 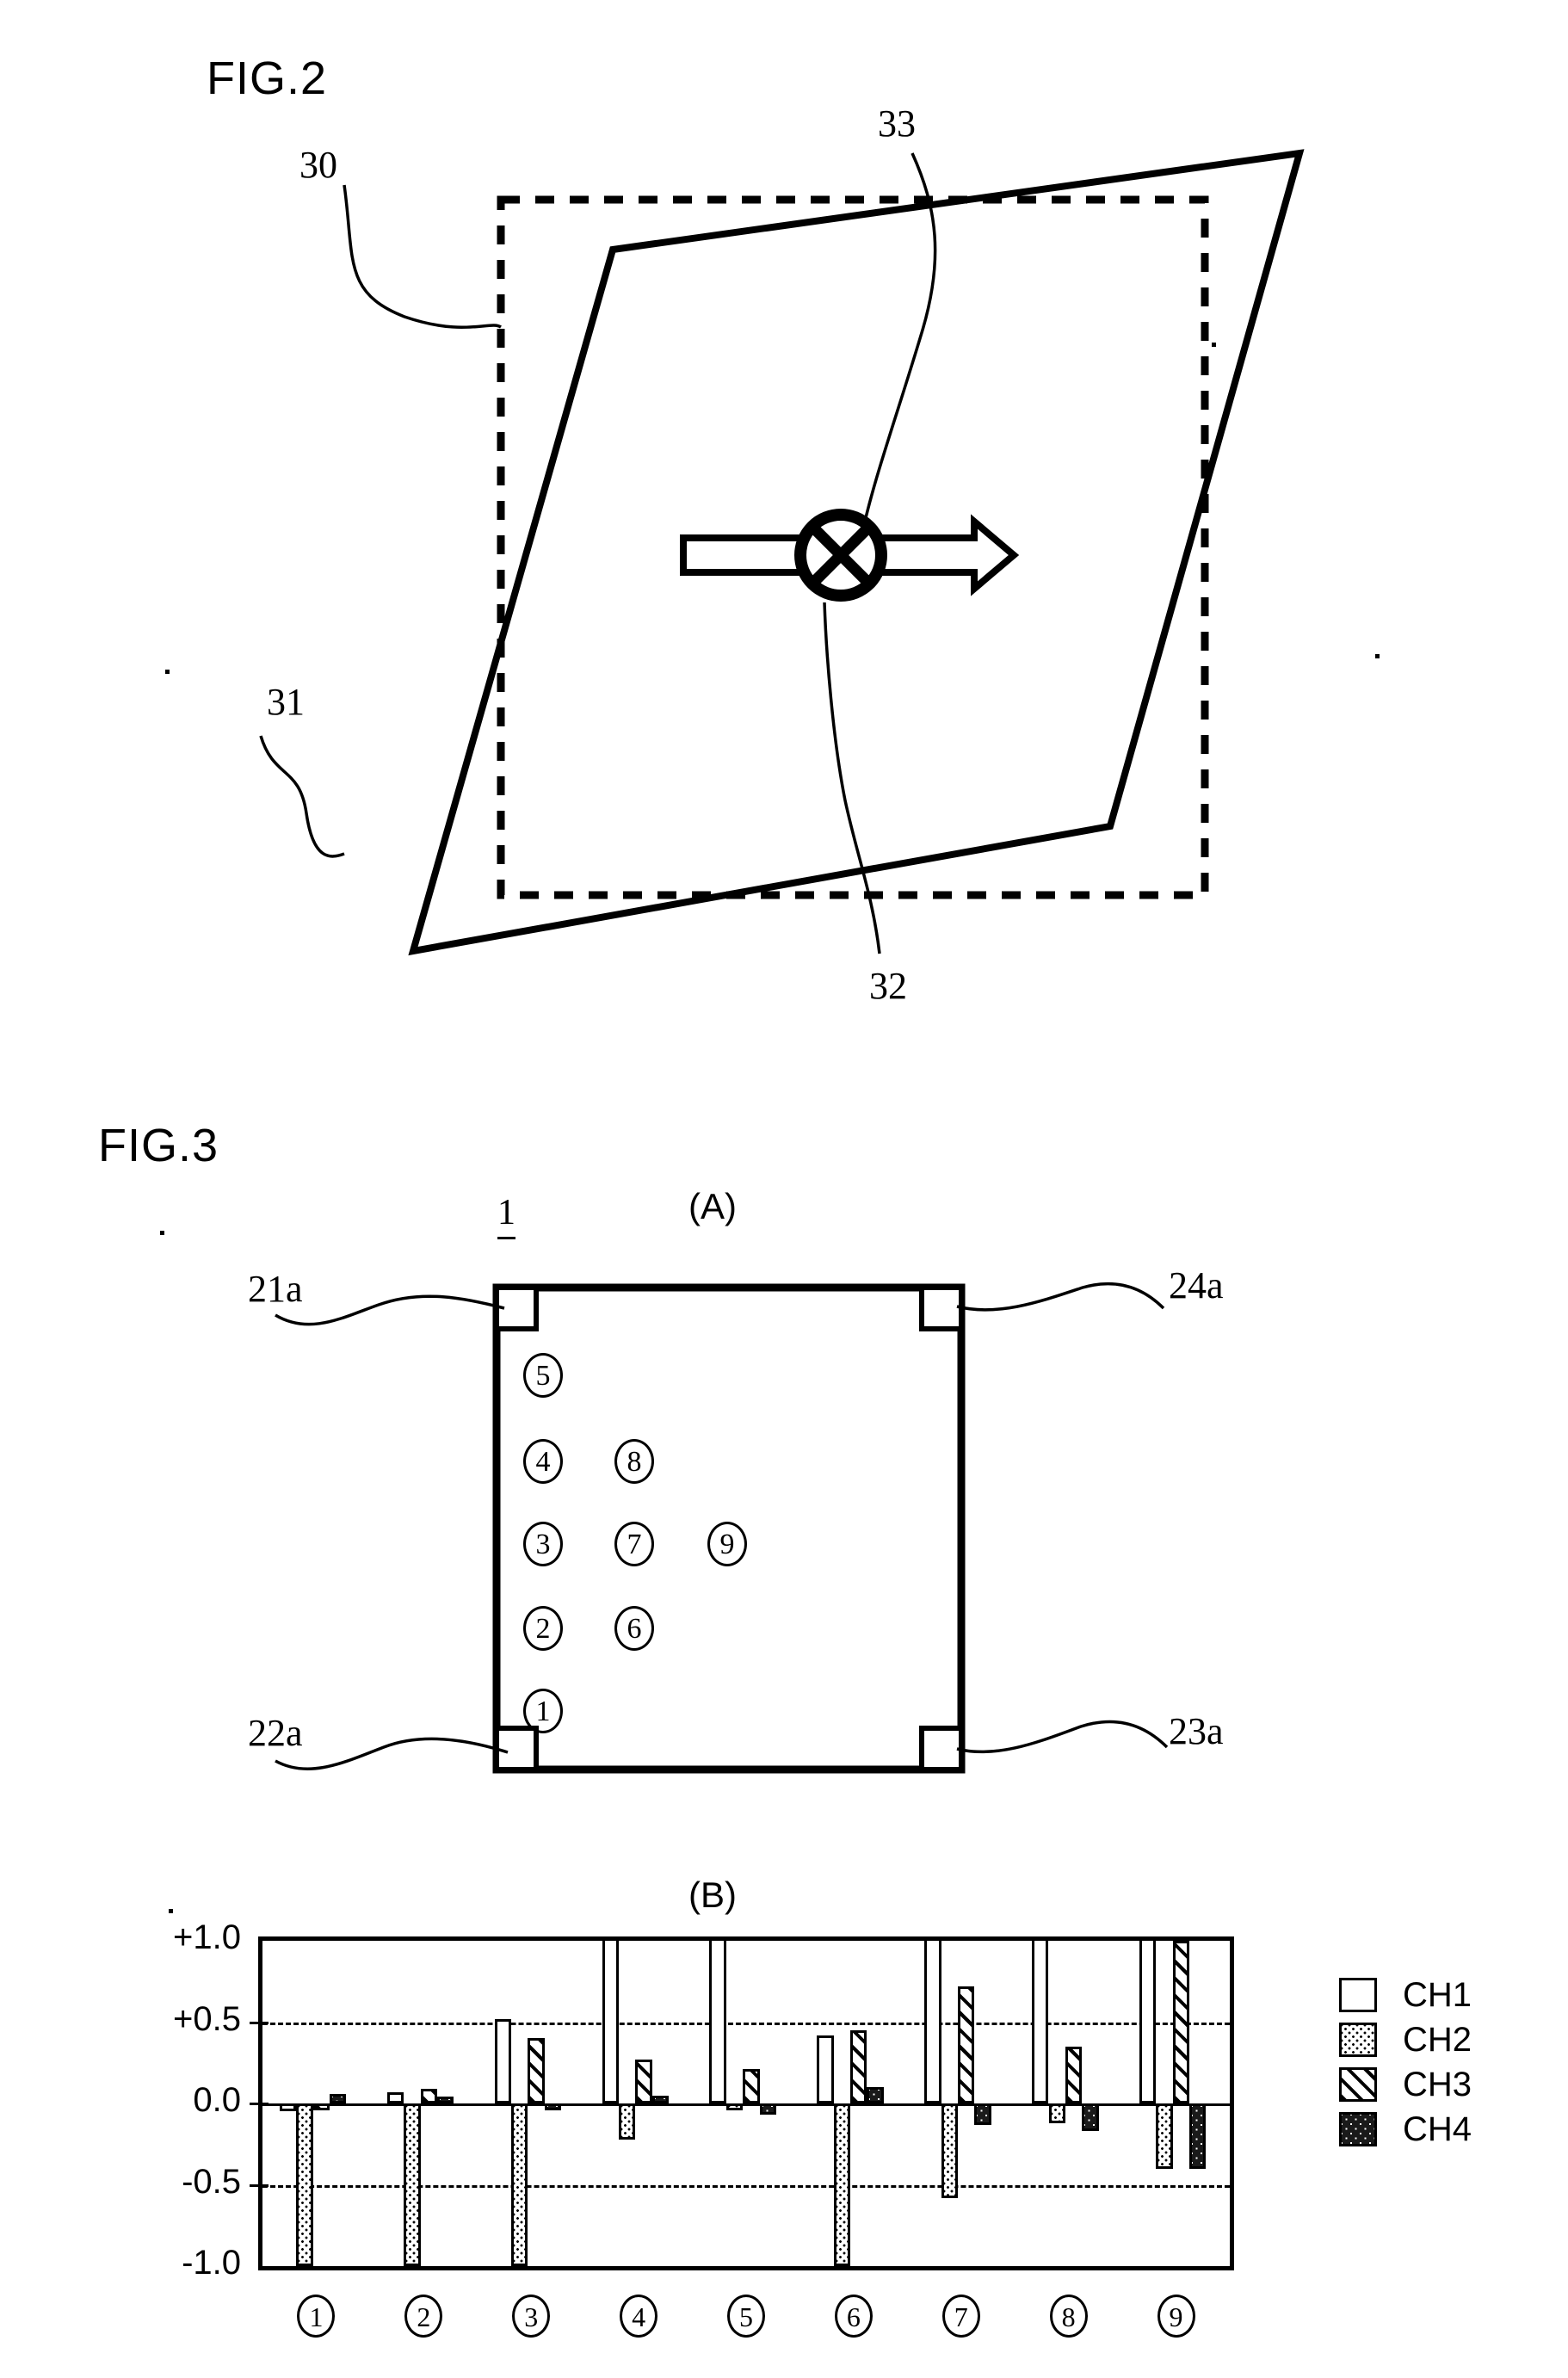 I want to click on legend-swatch-ch3, so click(x=1358, y=2084).